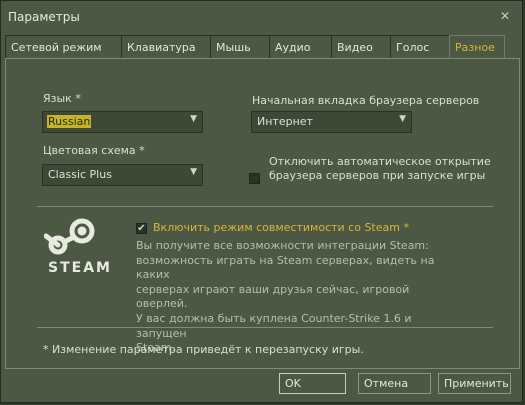 This screenshot has height=405, width=525. I want to click on apply-button: Применить, so click(474, 383).